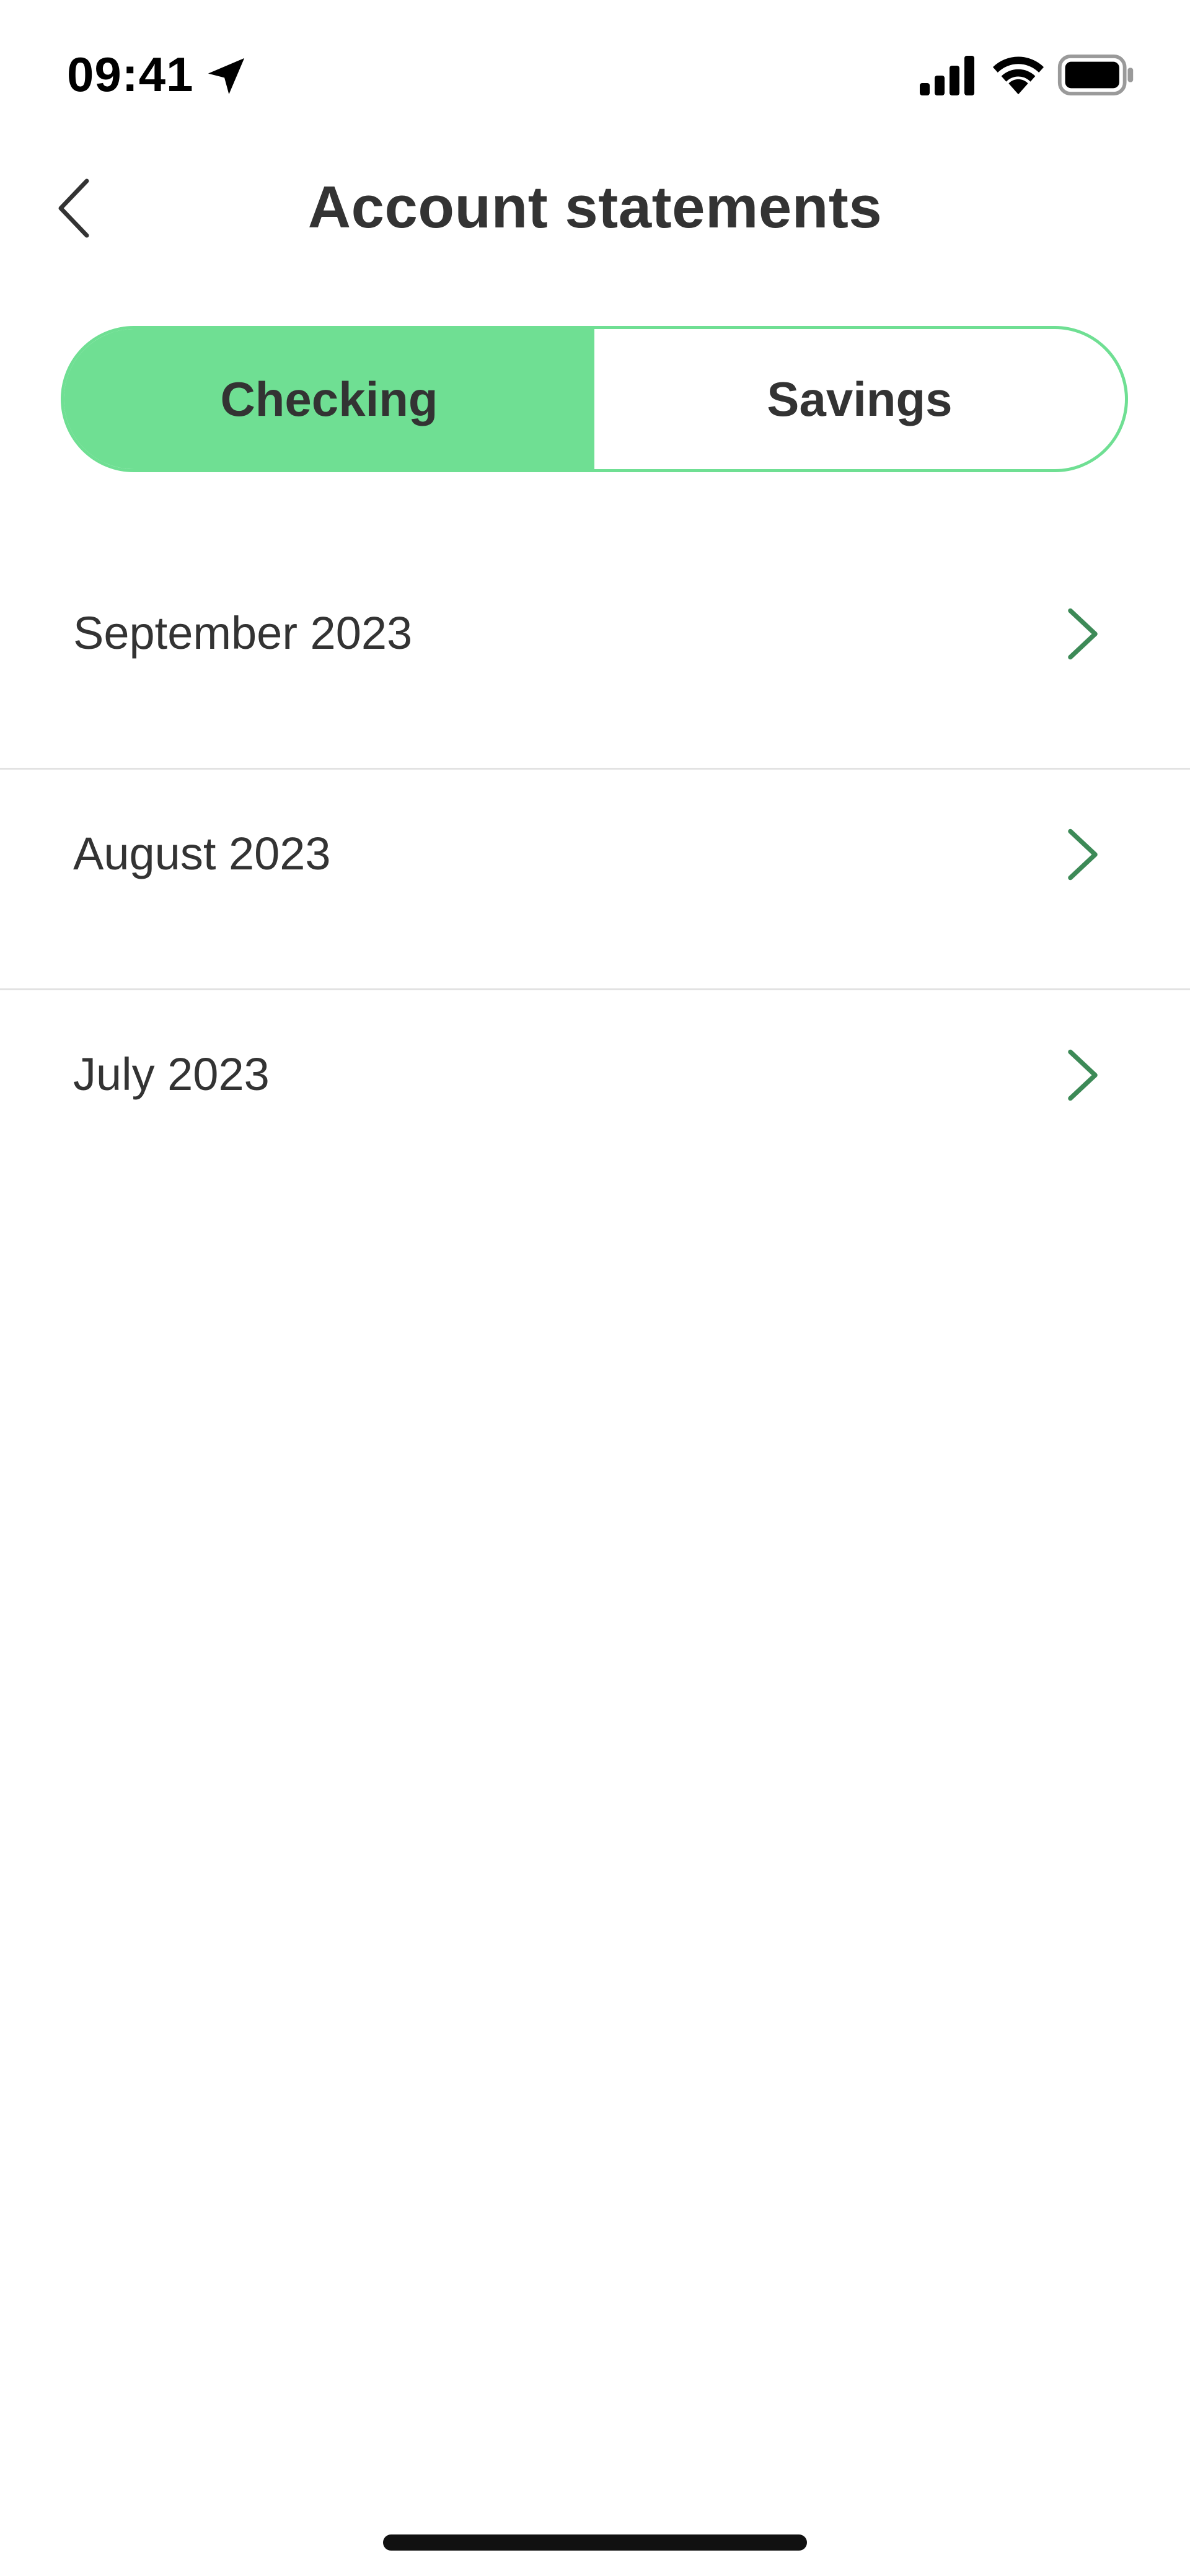 The image size is (1190, 2576). I want to click on list-item-september-2023: September 2023, so click(595, 660).